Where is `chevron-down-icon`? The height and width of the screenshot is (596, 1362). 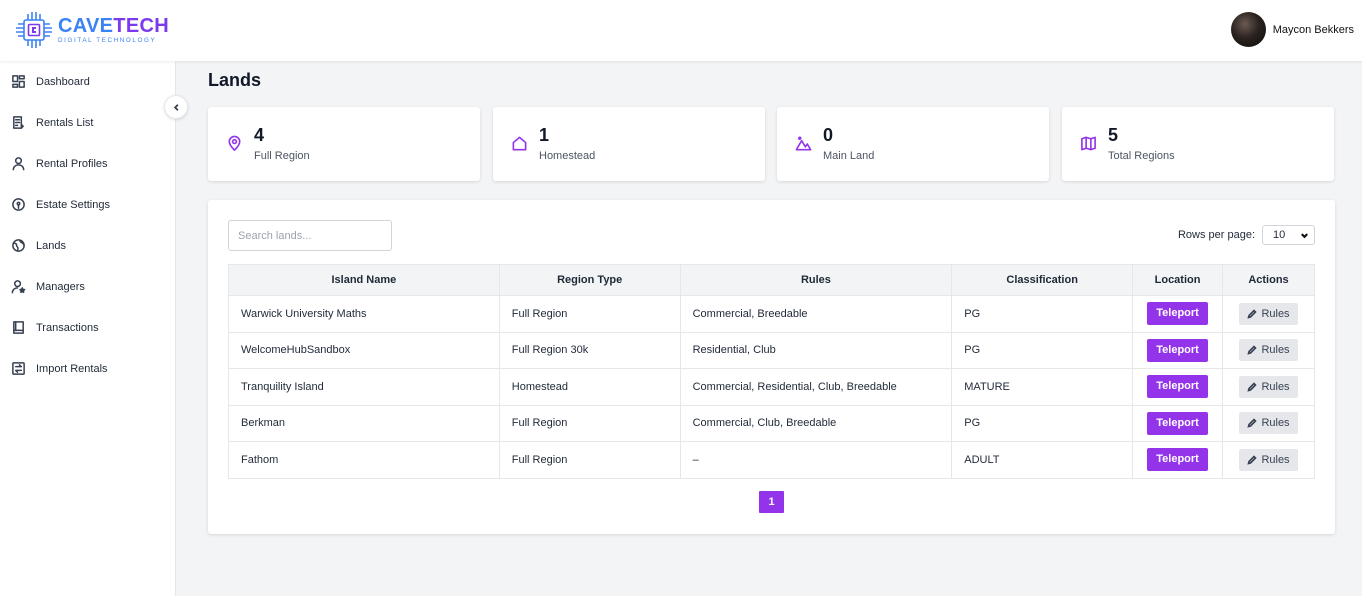
chevron-down-icon is located at coordinates (1304, 235).